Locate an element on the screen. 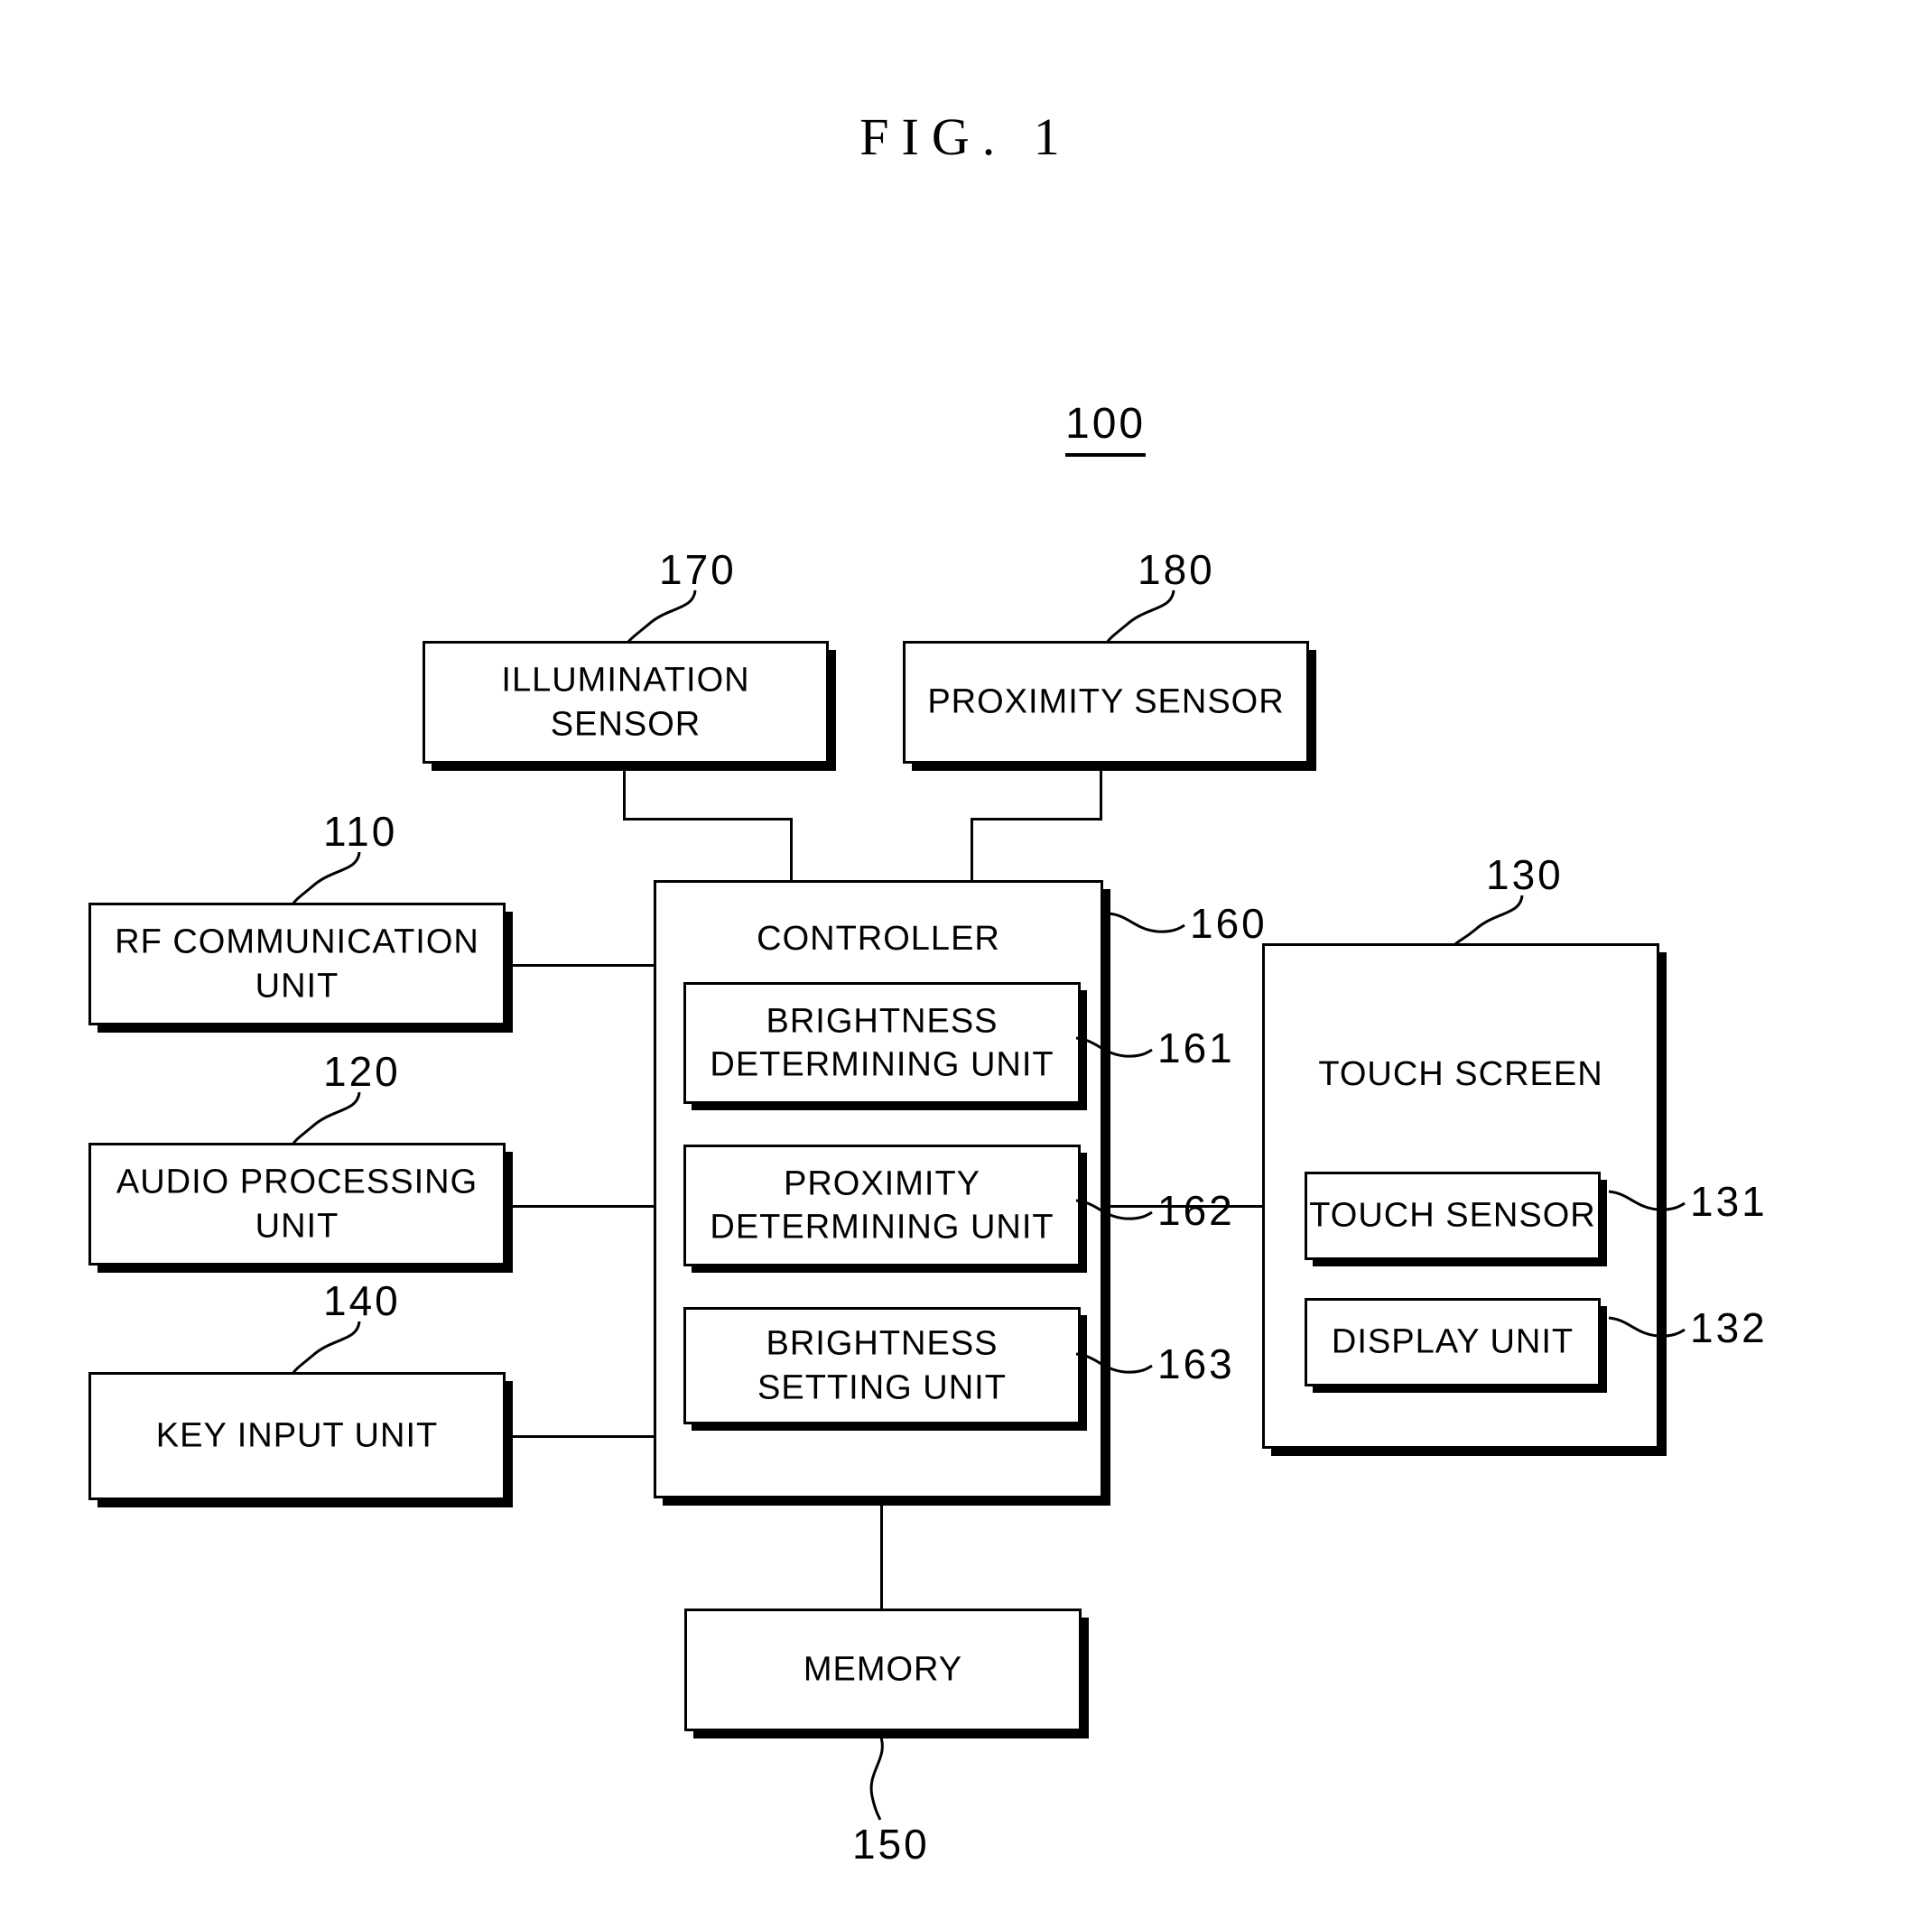 The width and height of the screenshot is (1932, 1910). block-illumination-sensor: ILLUMINATION SENSOR is located at coordinates (626, 702).